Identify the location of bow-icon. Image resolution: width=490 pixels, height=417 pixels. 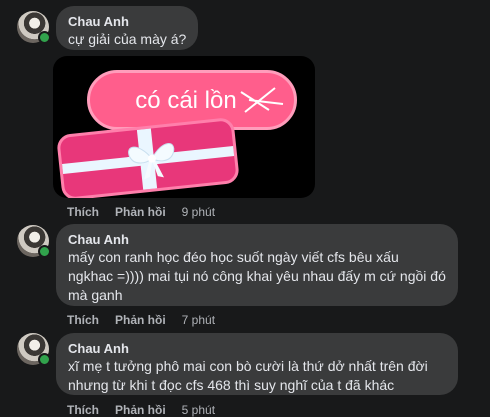
(151, 161).